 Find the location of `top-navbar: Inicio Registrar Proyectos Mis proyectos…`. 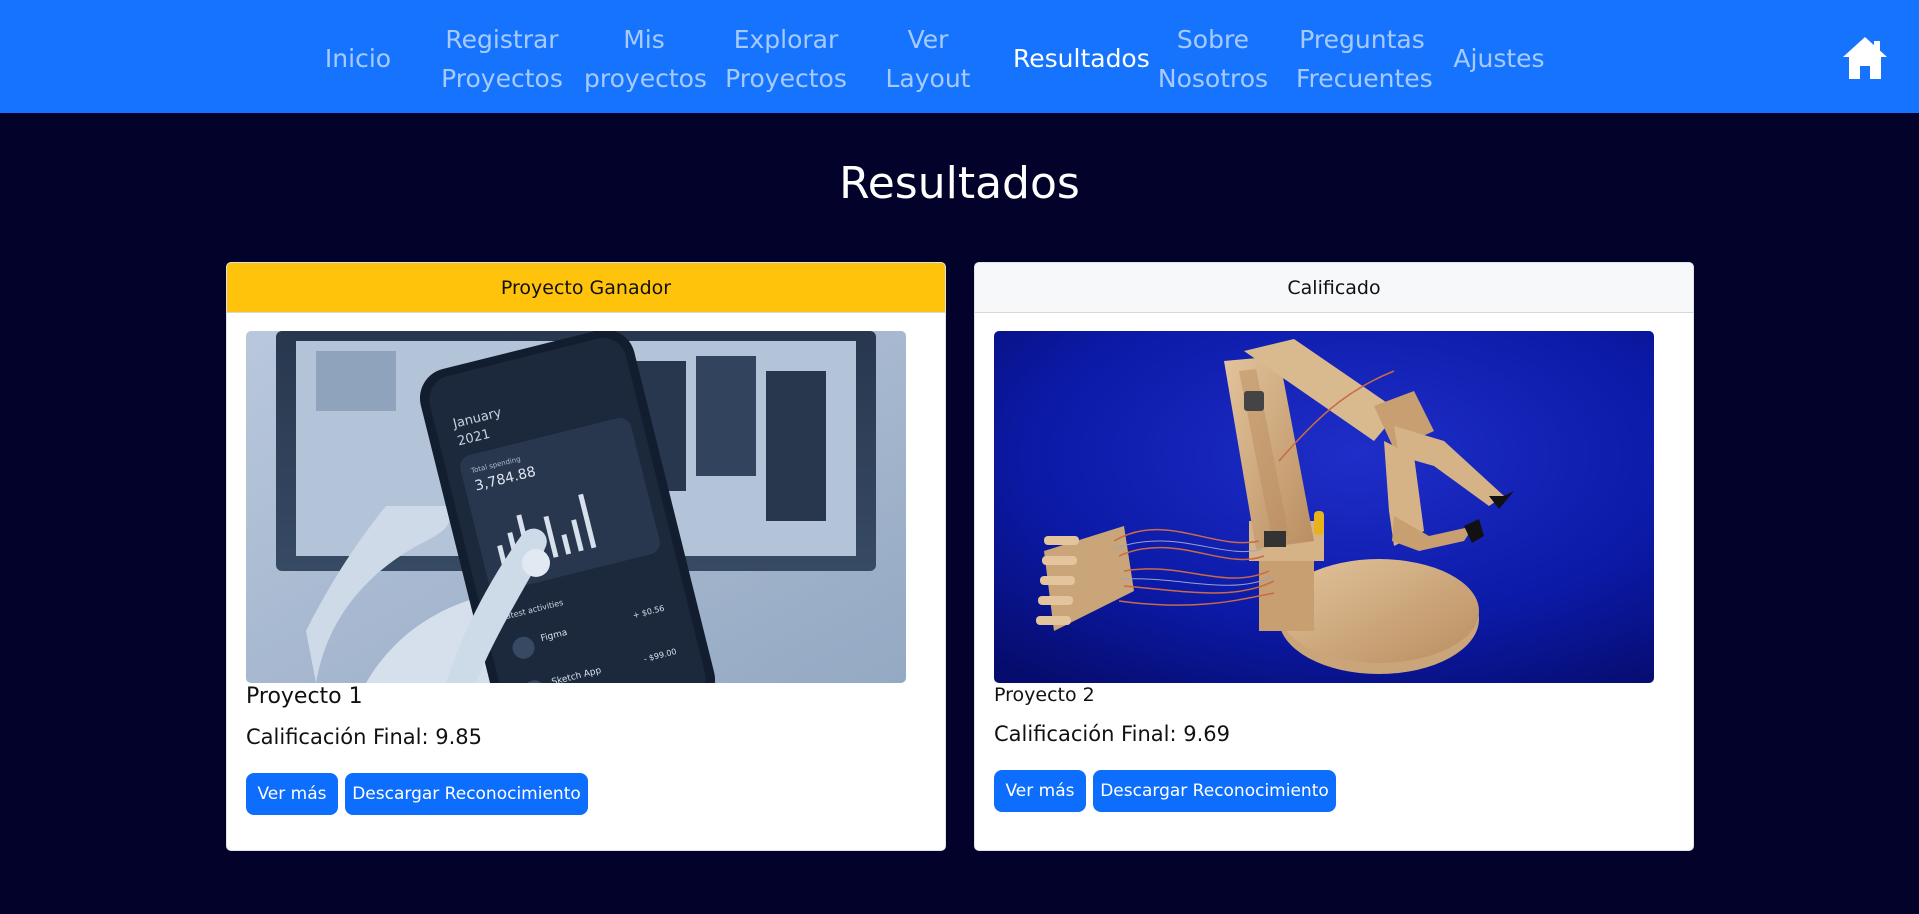

top-navbar: Inicio Registrar Proyectos Mis proyectos… is located at coordinates (959, 56).